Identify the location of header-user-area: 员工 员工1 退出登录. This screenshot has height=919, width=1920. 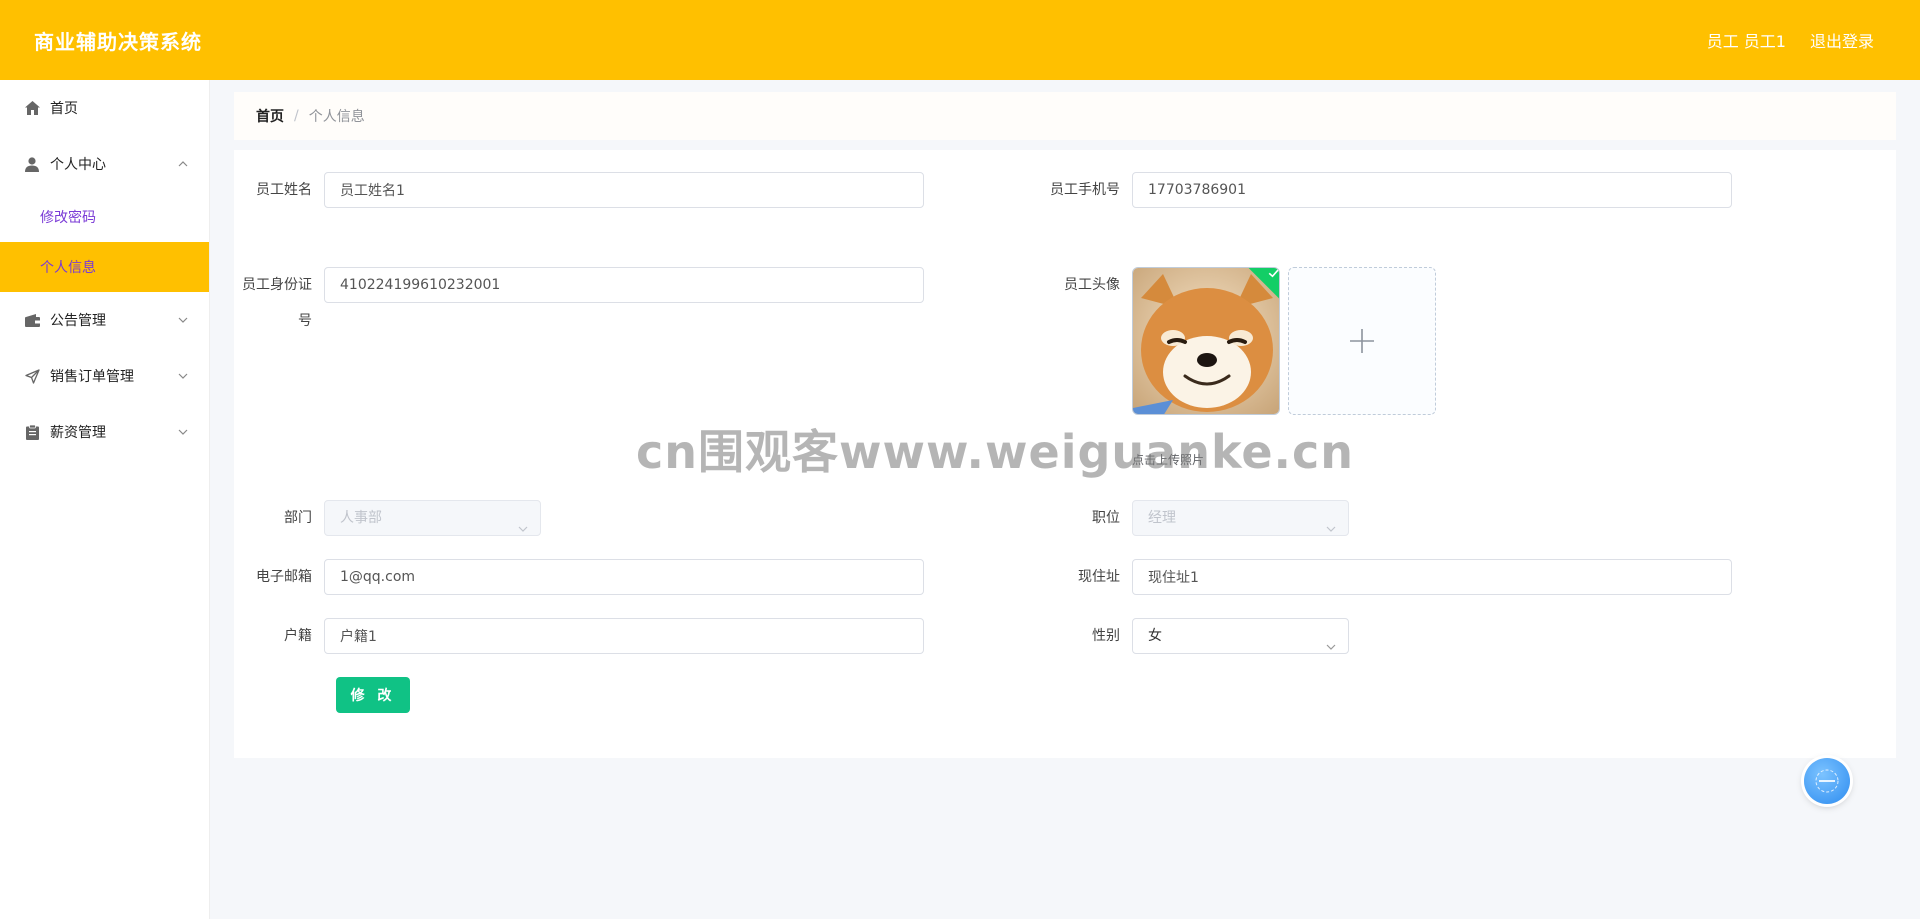
(1790, 40).